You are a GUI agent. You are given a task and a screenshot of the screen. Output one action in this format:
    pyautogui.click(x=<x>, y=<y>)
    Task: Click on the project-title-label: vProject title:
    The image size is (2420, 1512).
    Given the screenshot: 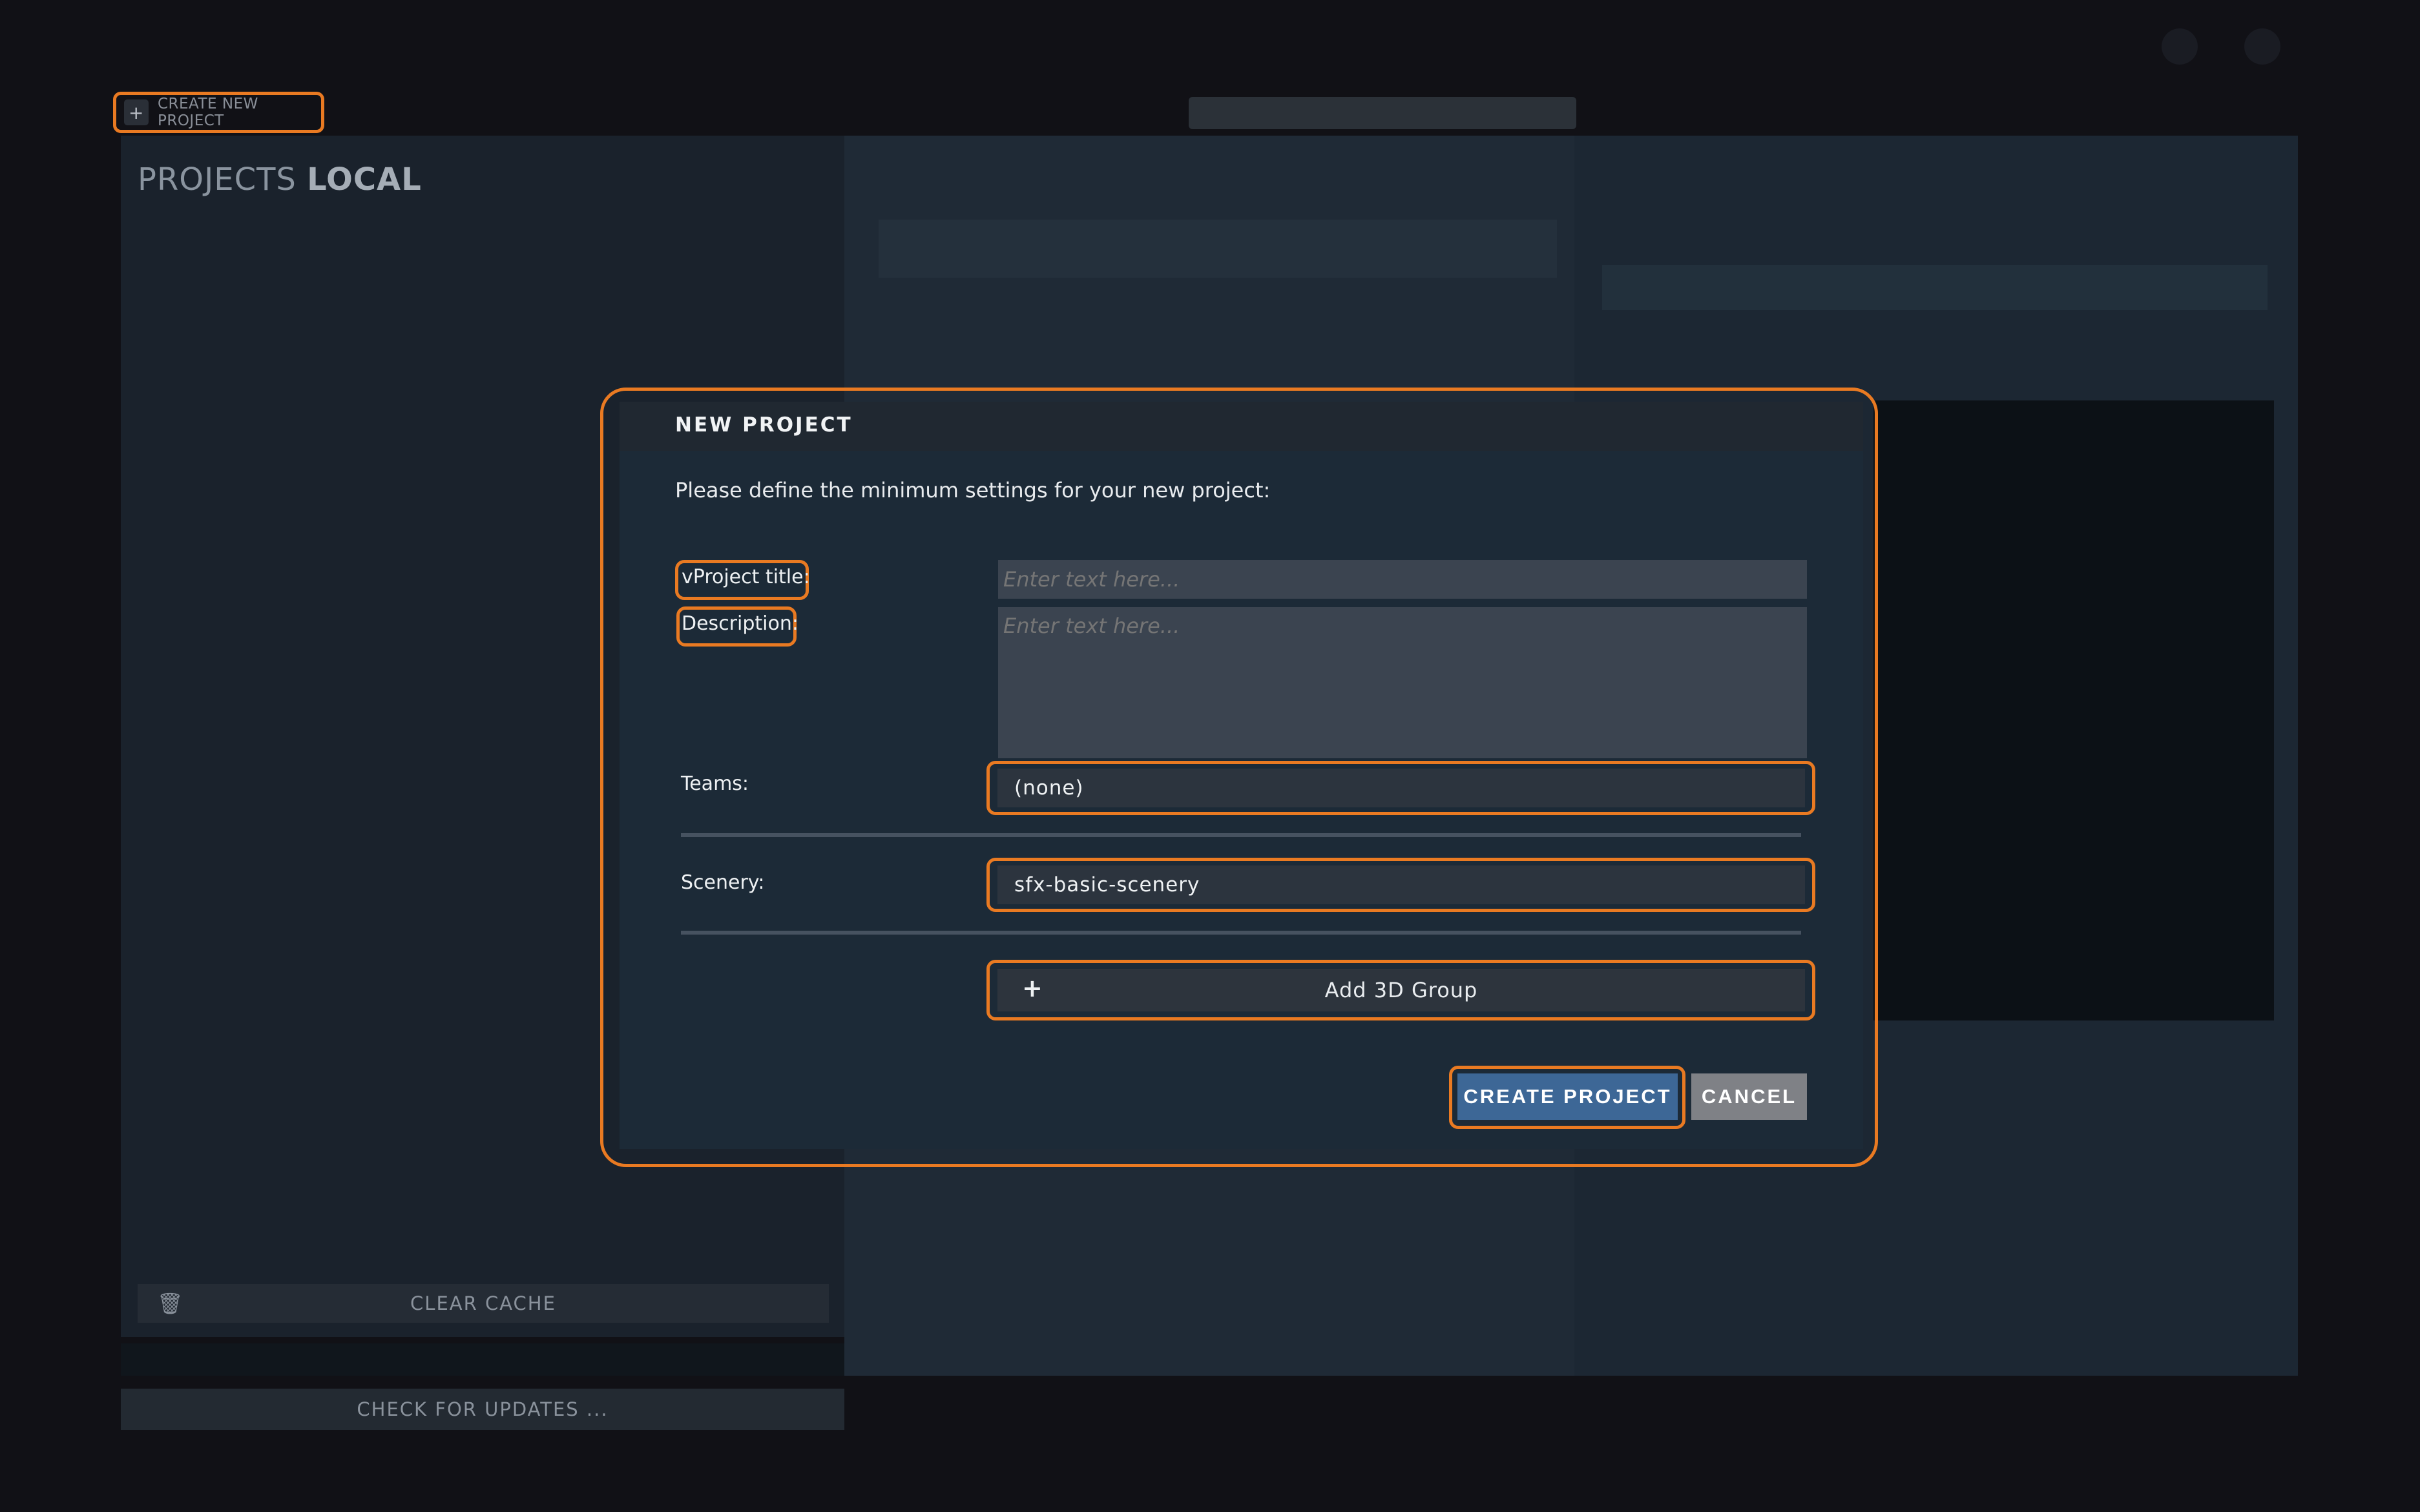 What is the action you would take?
    pyautogui.click(x=746, y=577)
    